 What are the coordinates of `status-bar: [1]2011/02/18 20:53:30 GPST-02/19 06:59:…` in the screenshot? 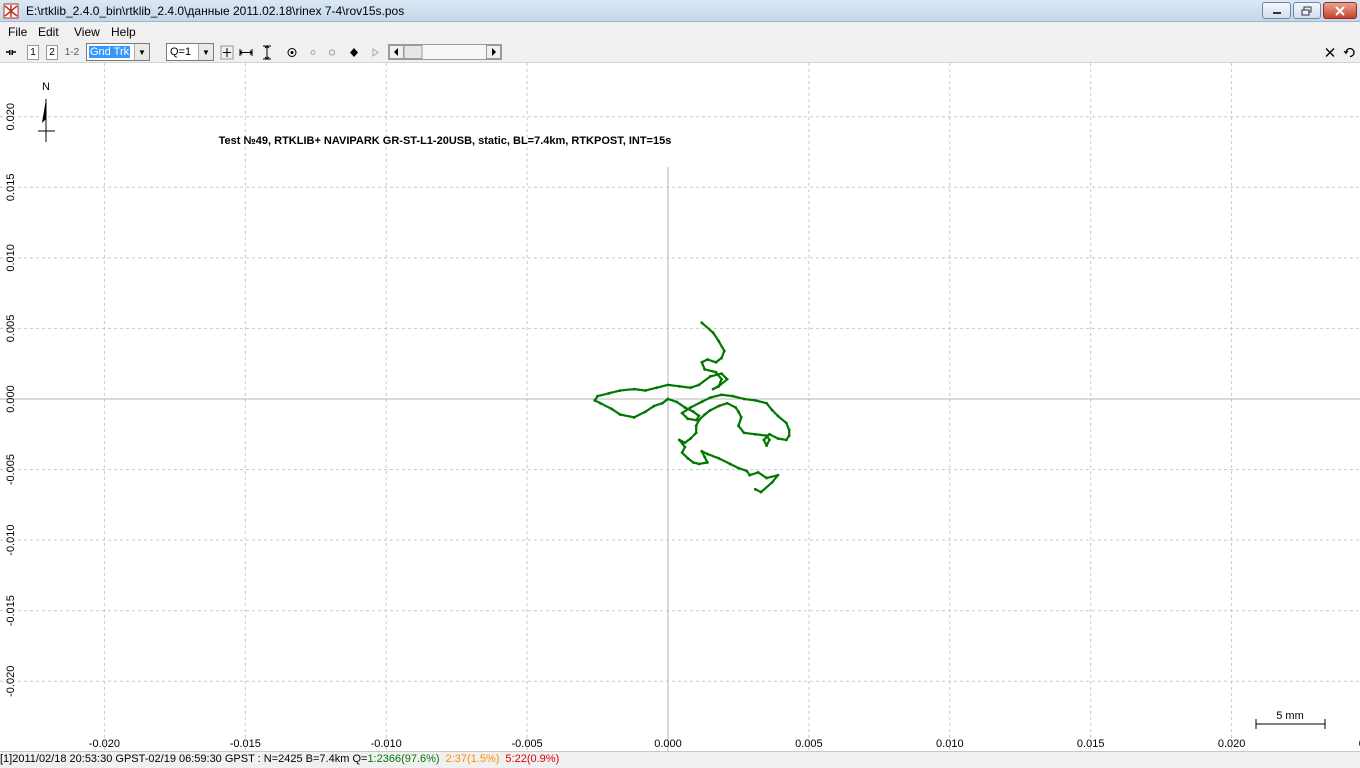 It's located at (680, 759).